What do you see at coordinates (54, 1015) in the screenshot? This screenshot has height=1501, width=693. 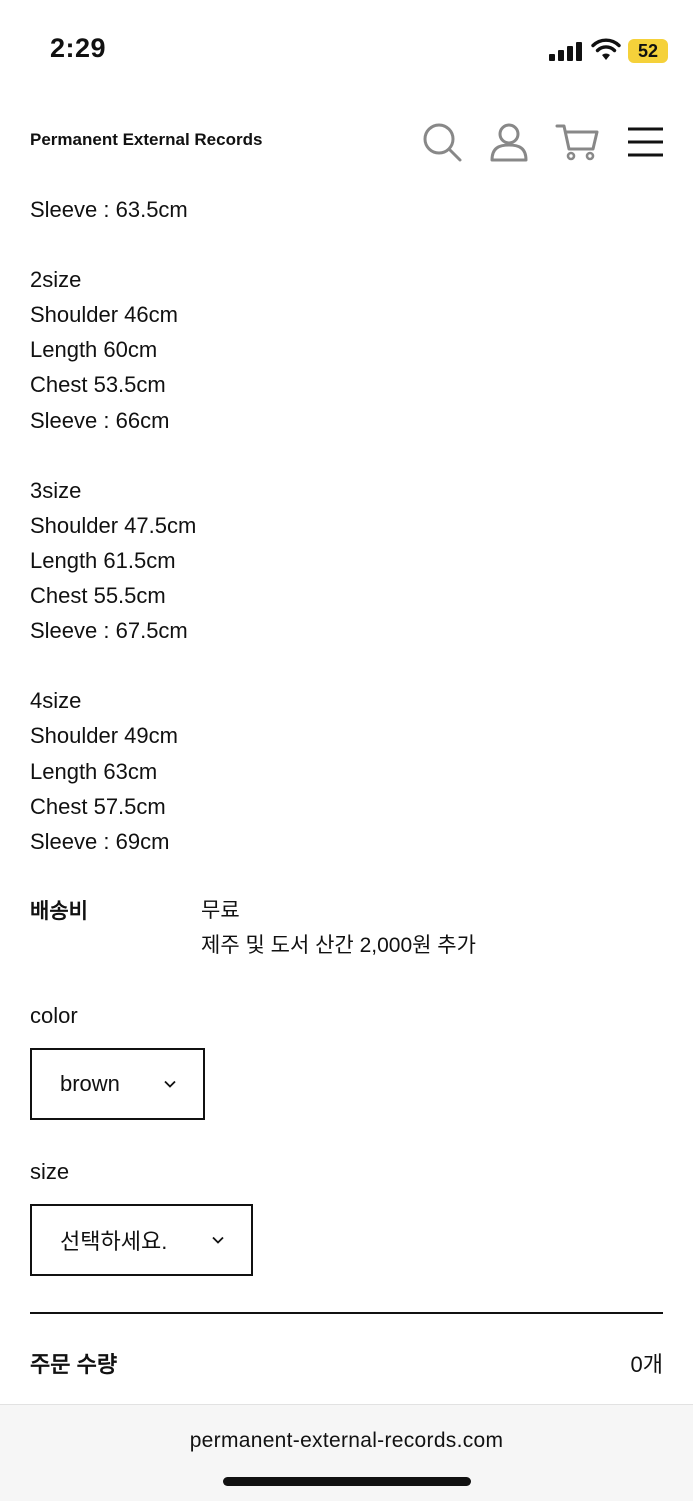 I see `color-label: color` at bounding box center [54, 1015].